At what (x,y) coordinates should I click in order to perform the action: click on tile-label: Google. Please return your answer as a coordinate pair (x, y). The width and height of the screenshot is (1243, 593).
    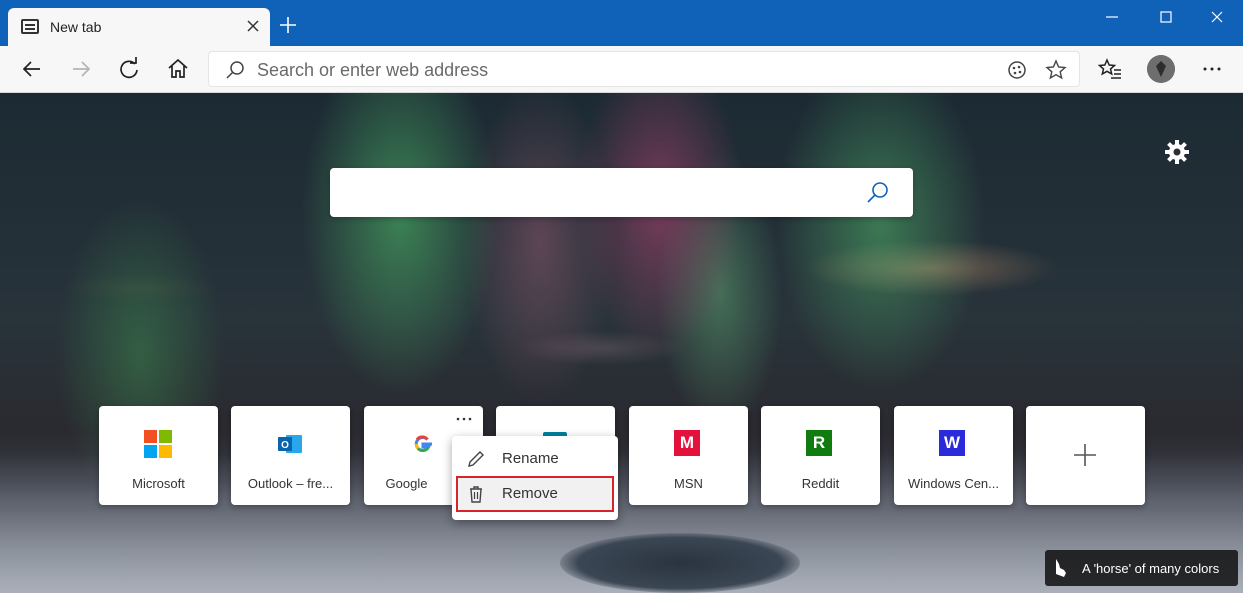
    Looking at the image, I should click on (406, 483).